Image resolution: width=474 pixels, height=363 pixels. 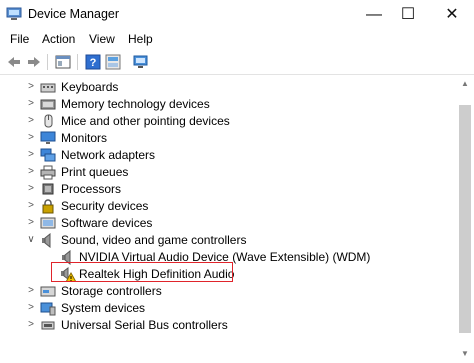 What do you see at coordinates (227, 291) in the screenshot?
I see `tree-item-storage-controllers: > Storage controllers` at bounding box center [227, 291].